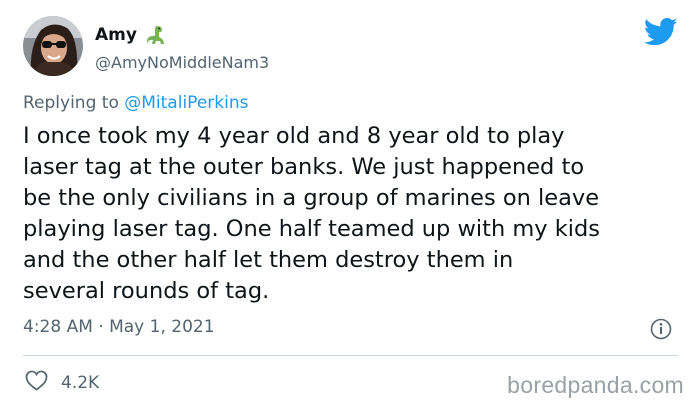 This screenshot has height=409, width=700. Describe the element at coordinates (182, 62) in the screenshot. I see `author-handle: @AmyNoMiddleNam3` at that location.